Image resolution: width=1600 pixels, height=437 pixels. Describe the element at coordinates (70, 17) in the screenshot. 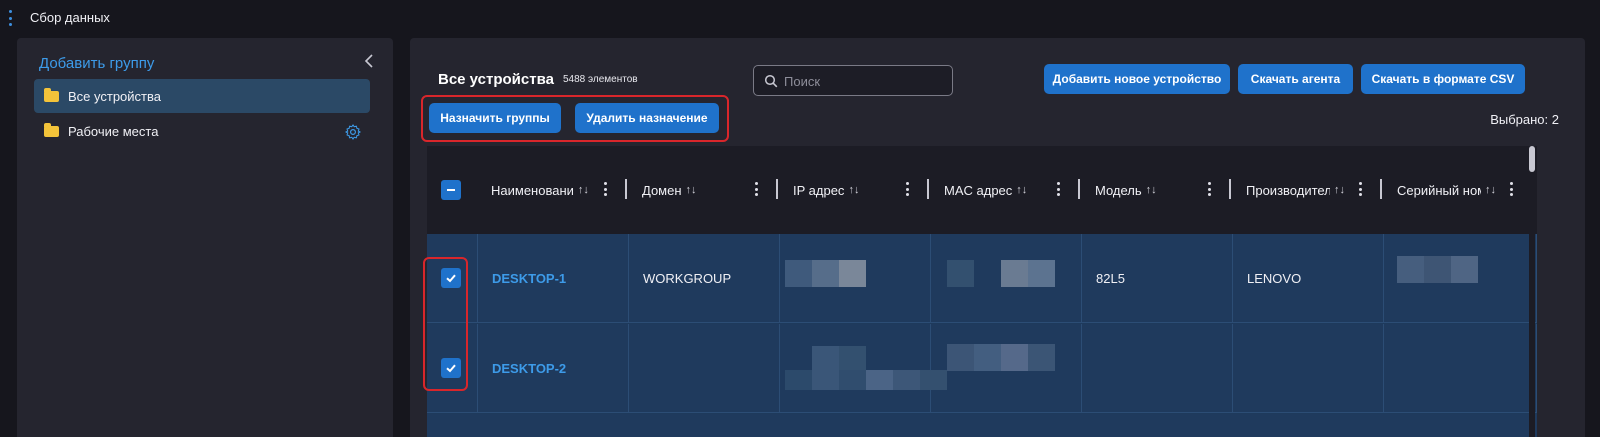

I see `app-title: Сбор данных` at that location.